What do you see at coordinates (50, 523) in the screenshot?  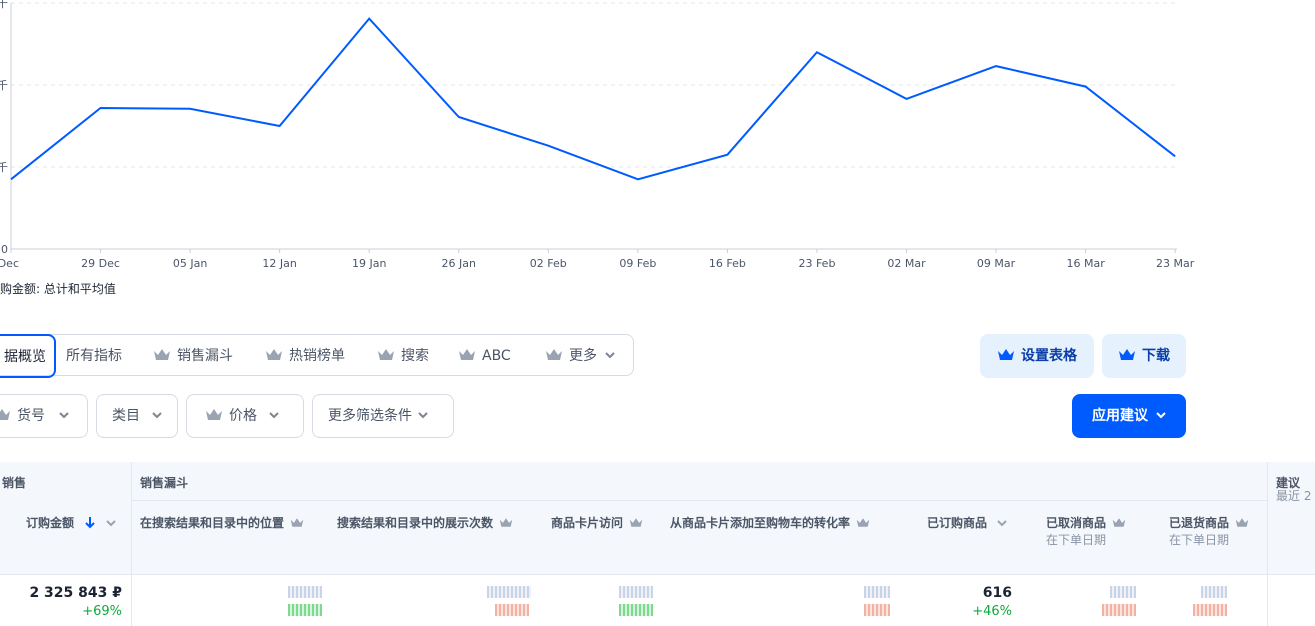 I see `column-label: 订购金额` at bounding box center [50, 523].